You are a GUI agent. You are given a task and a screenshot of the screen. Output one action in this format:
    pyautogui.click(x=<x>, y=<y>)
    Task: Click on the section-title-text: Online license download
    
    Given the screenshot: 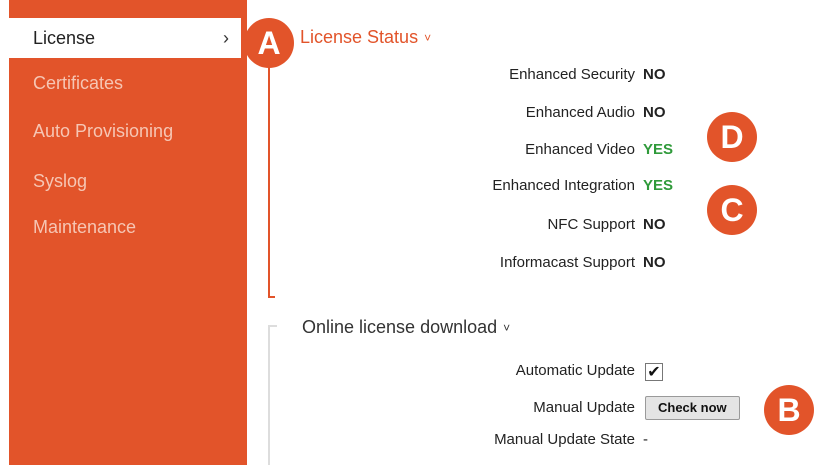 What is the action you would take?
    pyautogui.click(x=400, y=327)
    